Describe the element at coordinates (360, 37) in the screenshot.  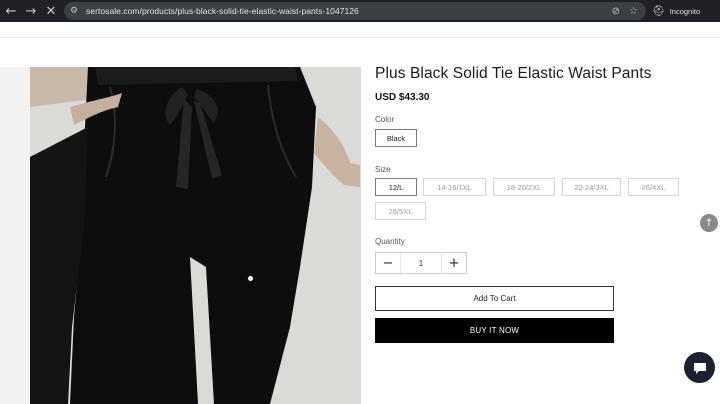
I see `header-divider` at that location.